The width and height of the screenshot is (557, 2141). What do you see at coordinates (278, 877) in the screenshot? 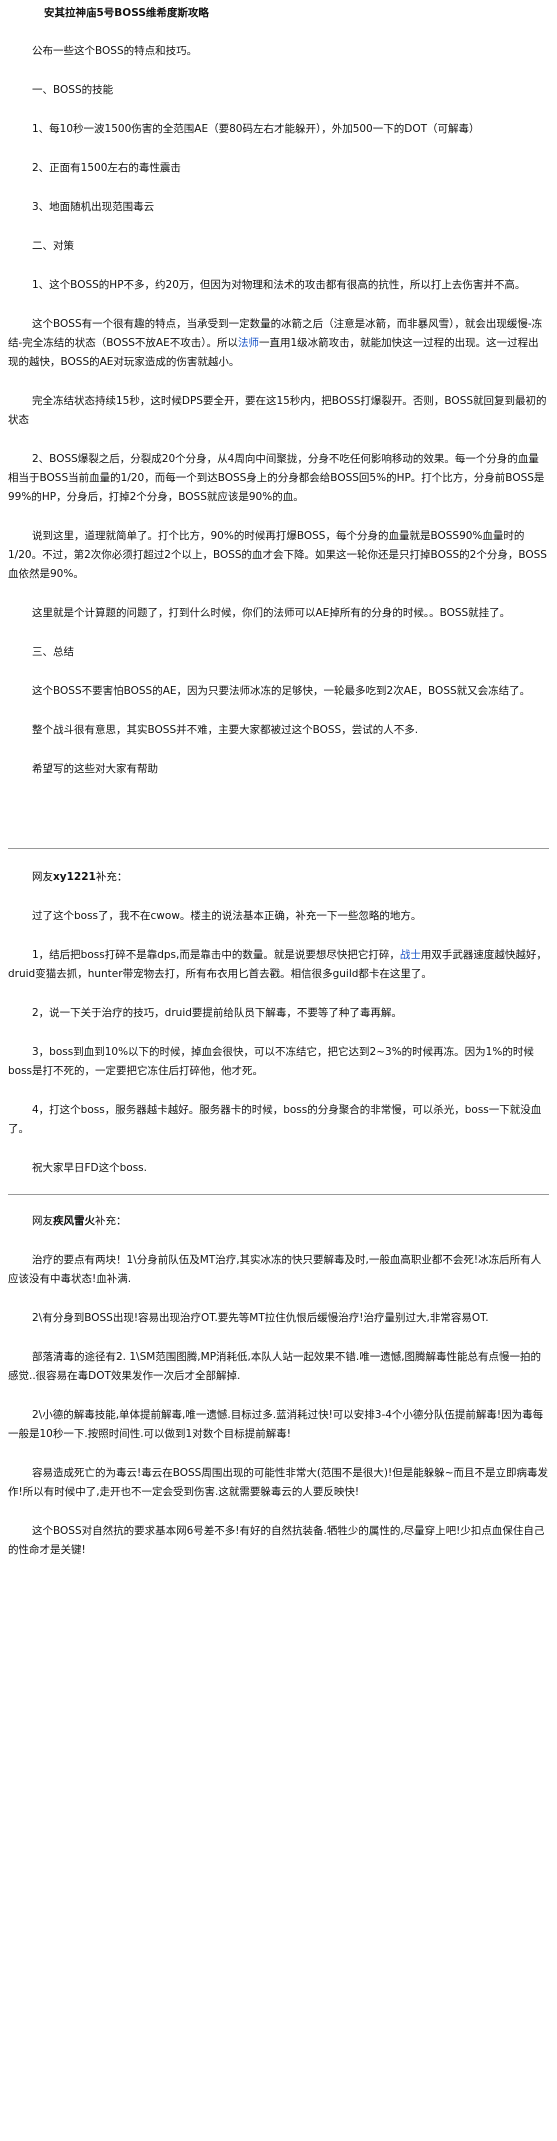
I see `reply-author: 网友xy1221补充：` at bounding box center [278, 877].